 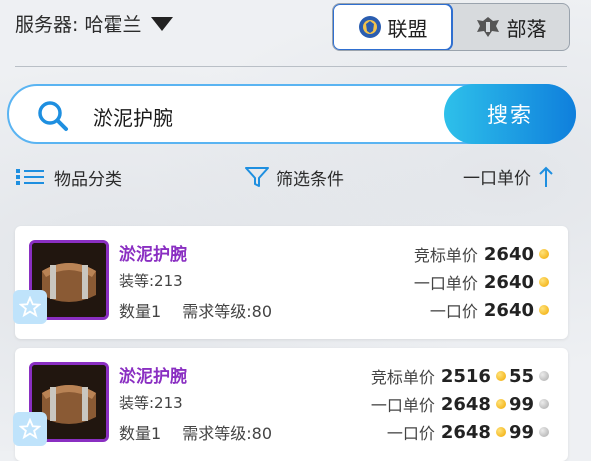 What do you see at coordinates (526, 28) in the screenshot?
I see `faction-horde-label: 部落` at bounding box center [526, 28].